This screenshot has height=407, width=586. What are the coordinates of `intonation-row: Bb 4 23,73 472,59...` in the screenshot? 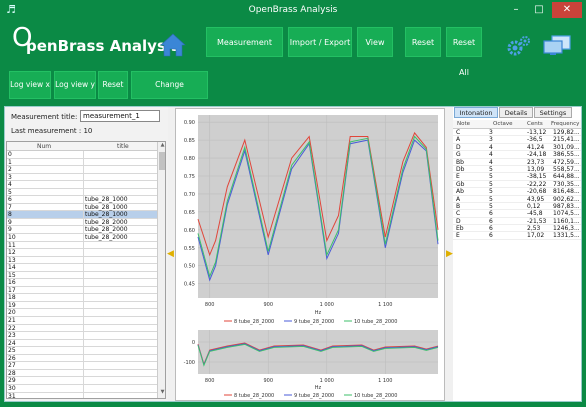 It's located at (517, 162).